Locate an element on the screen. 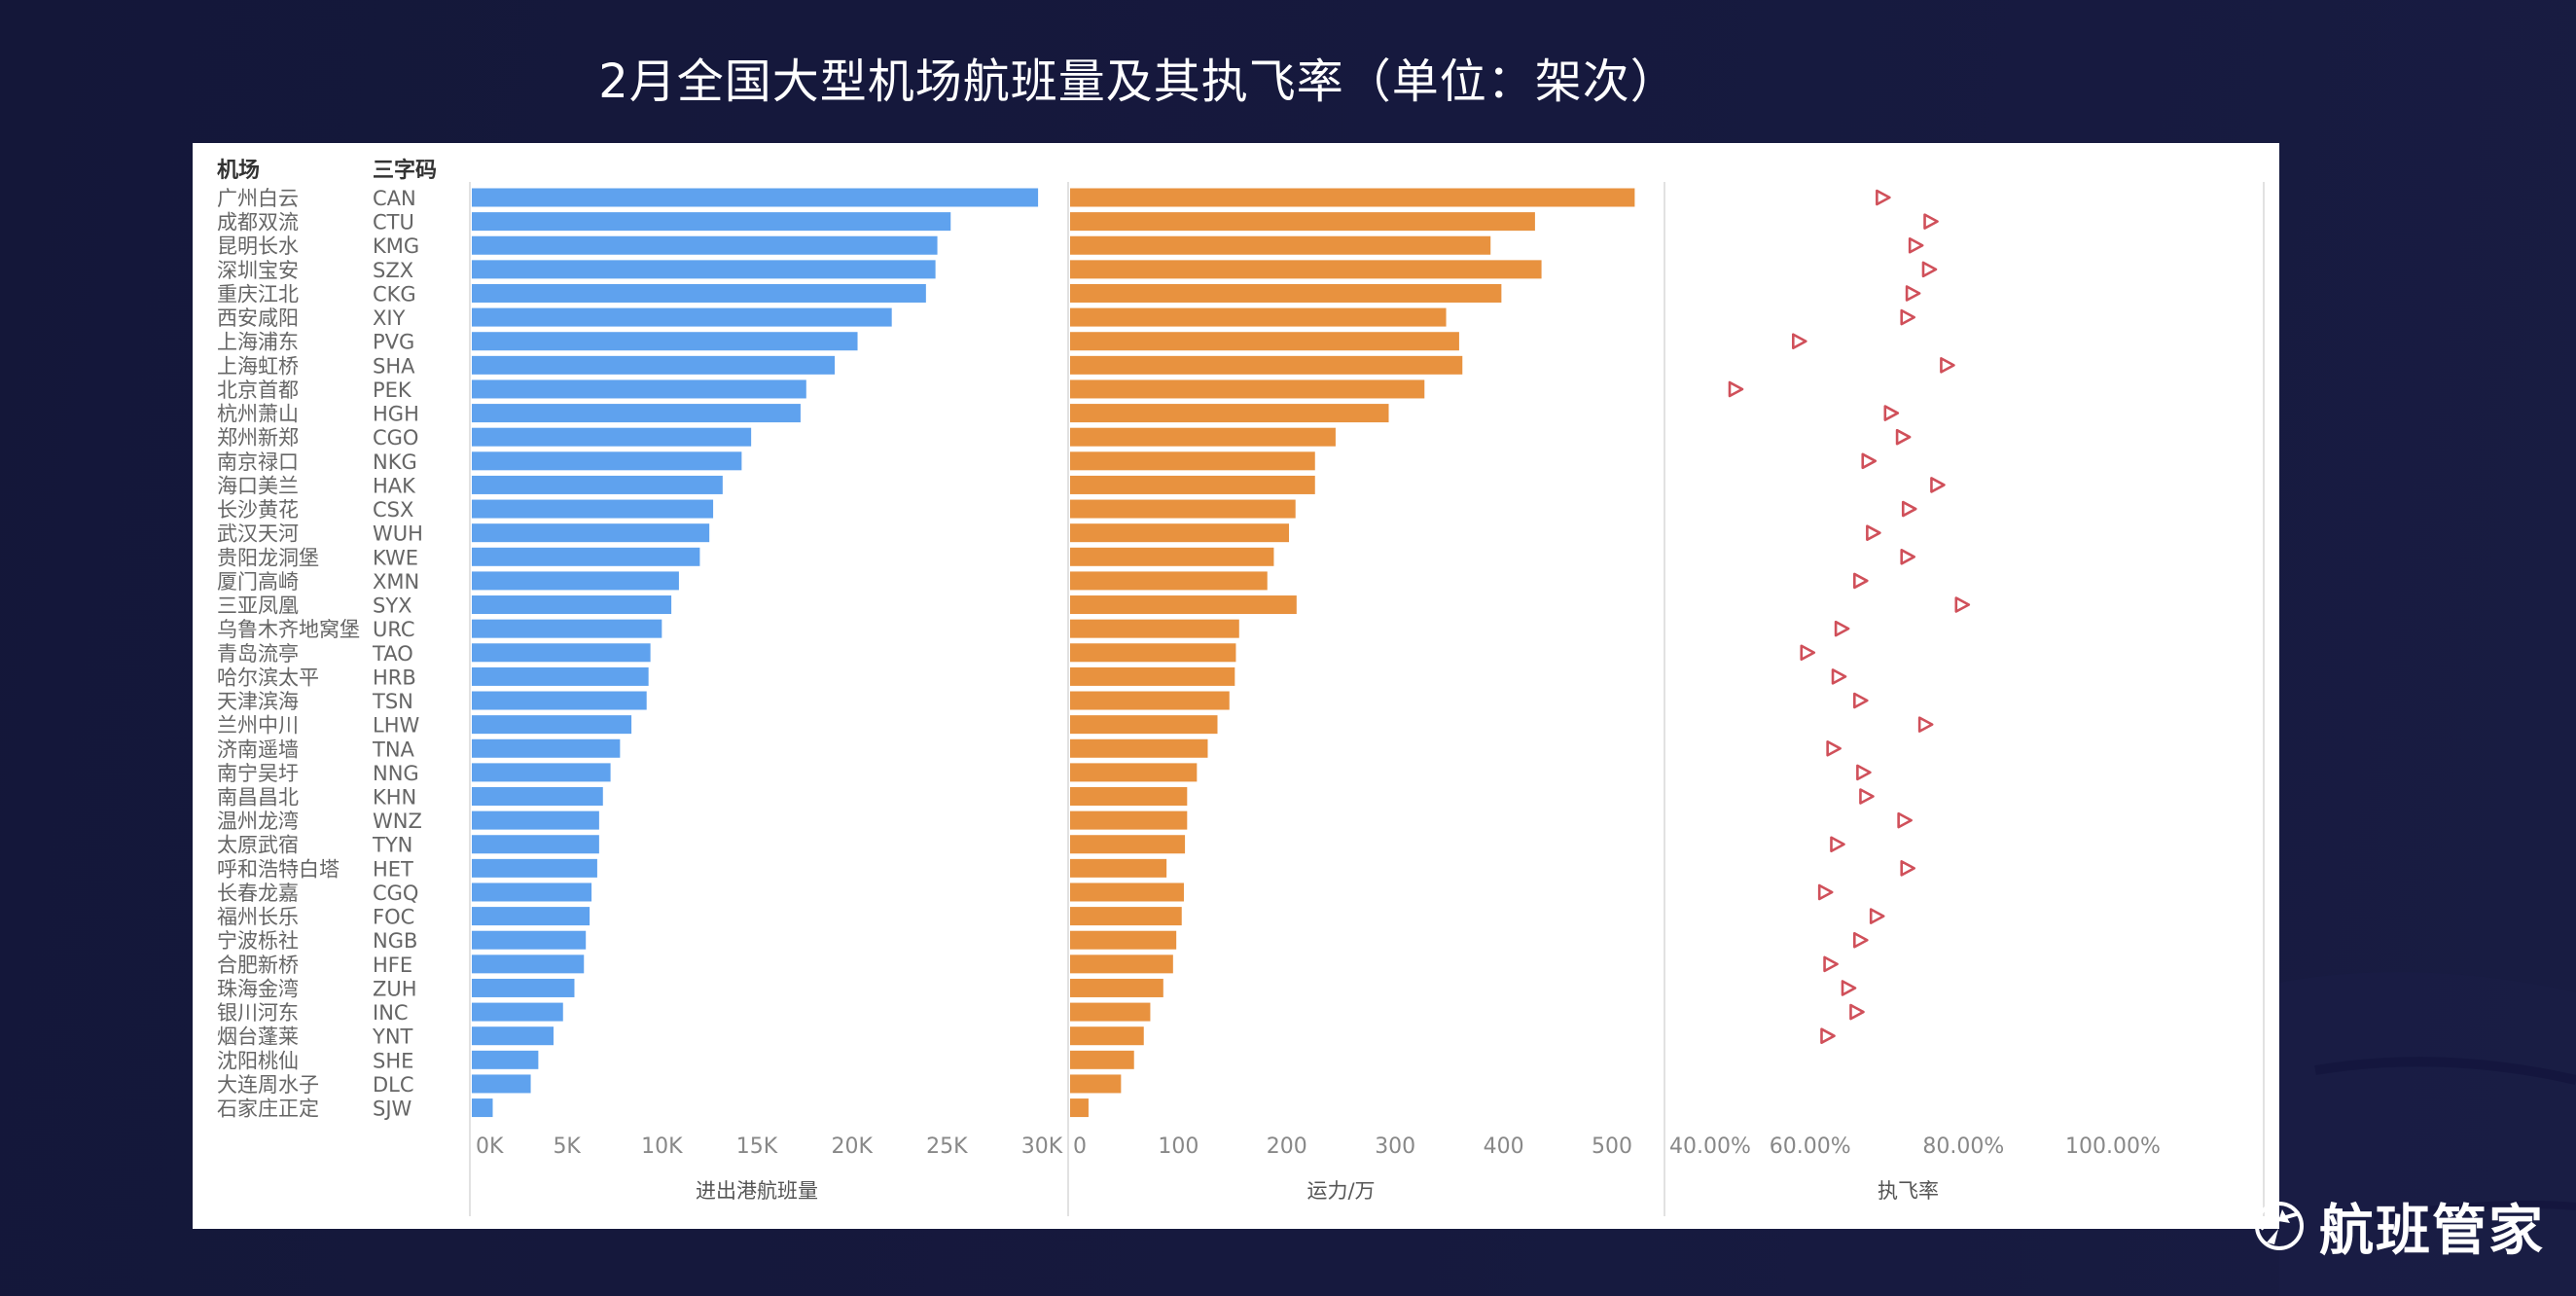 The image size is (2576, 1296). airport-name-label: 兰州中川 is located at coordinates (258, 726).